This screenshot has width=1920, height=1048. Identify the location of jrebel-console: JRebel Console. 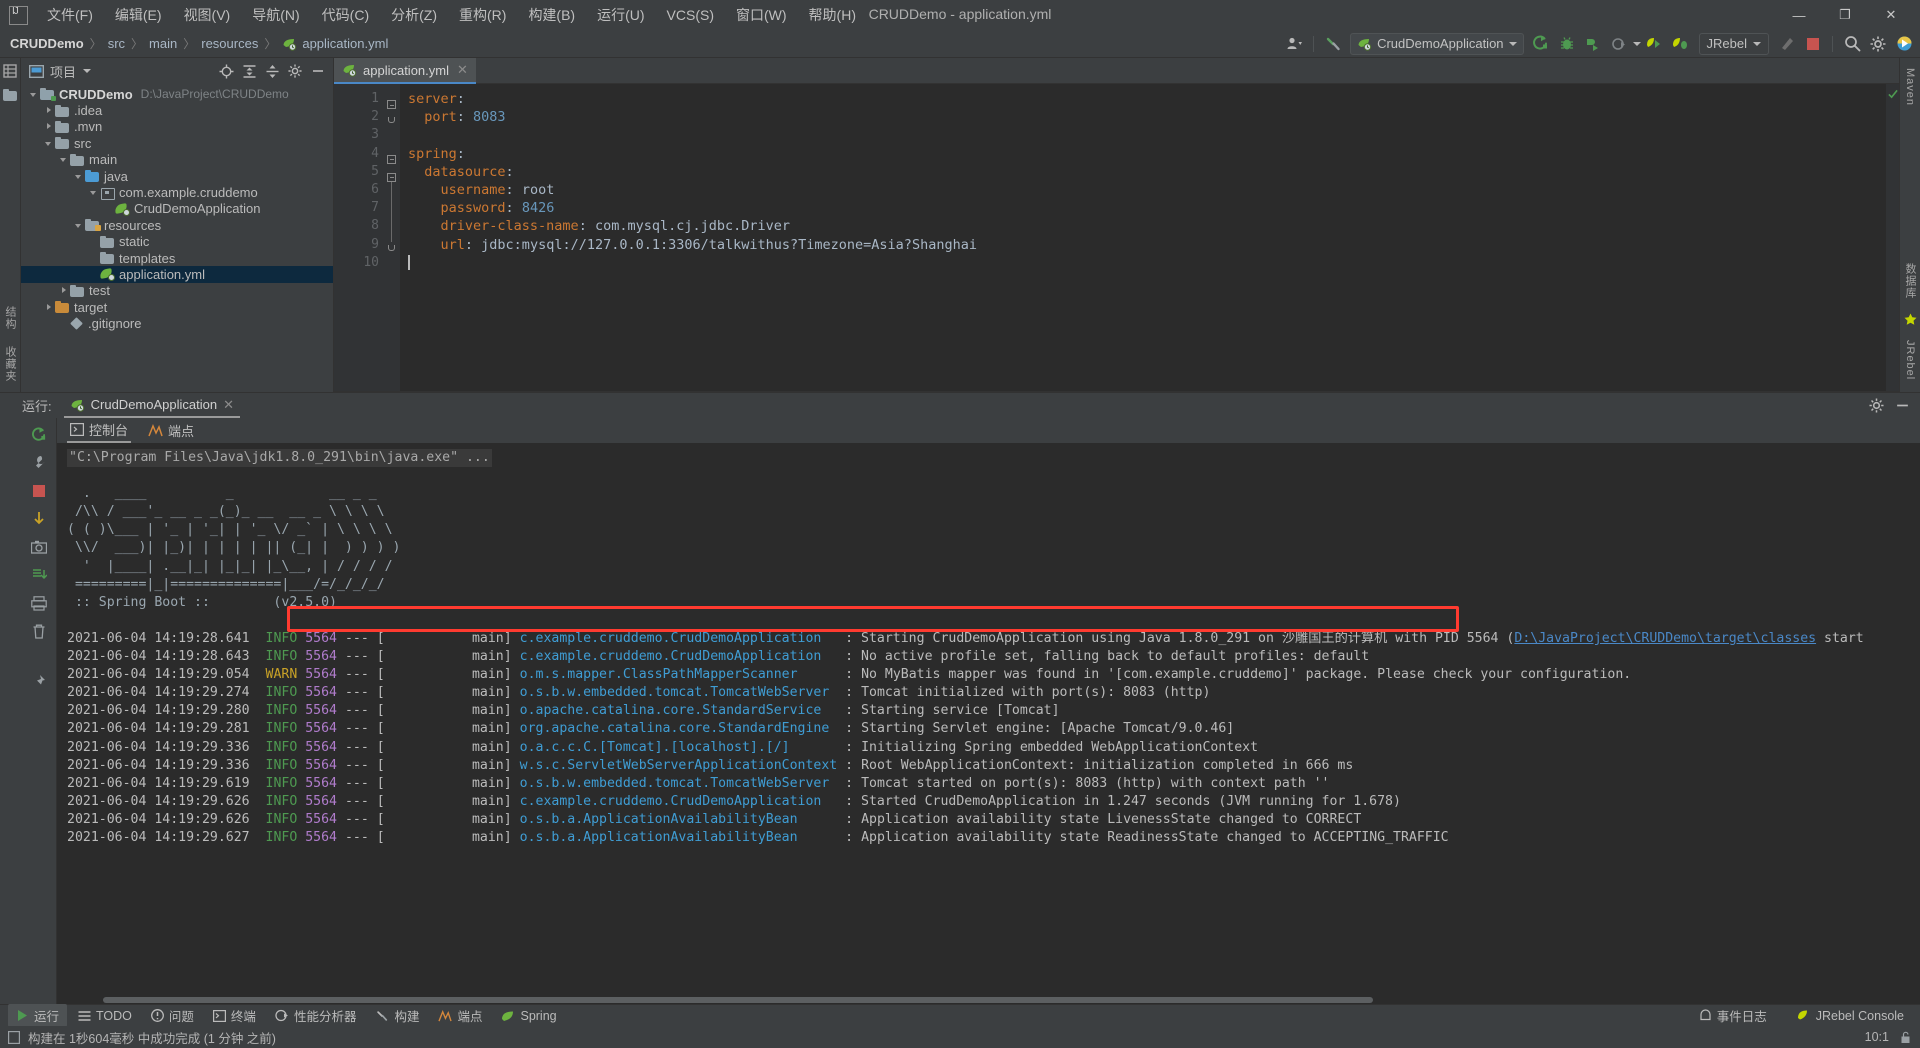
(1850, 1016).